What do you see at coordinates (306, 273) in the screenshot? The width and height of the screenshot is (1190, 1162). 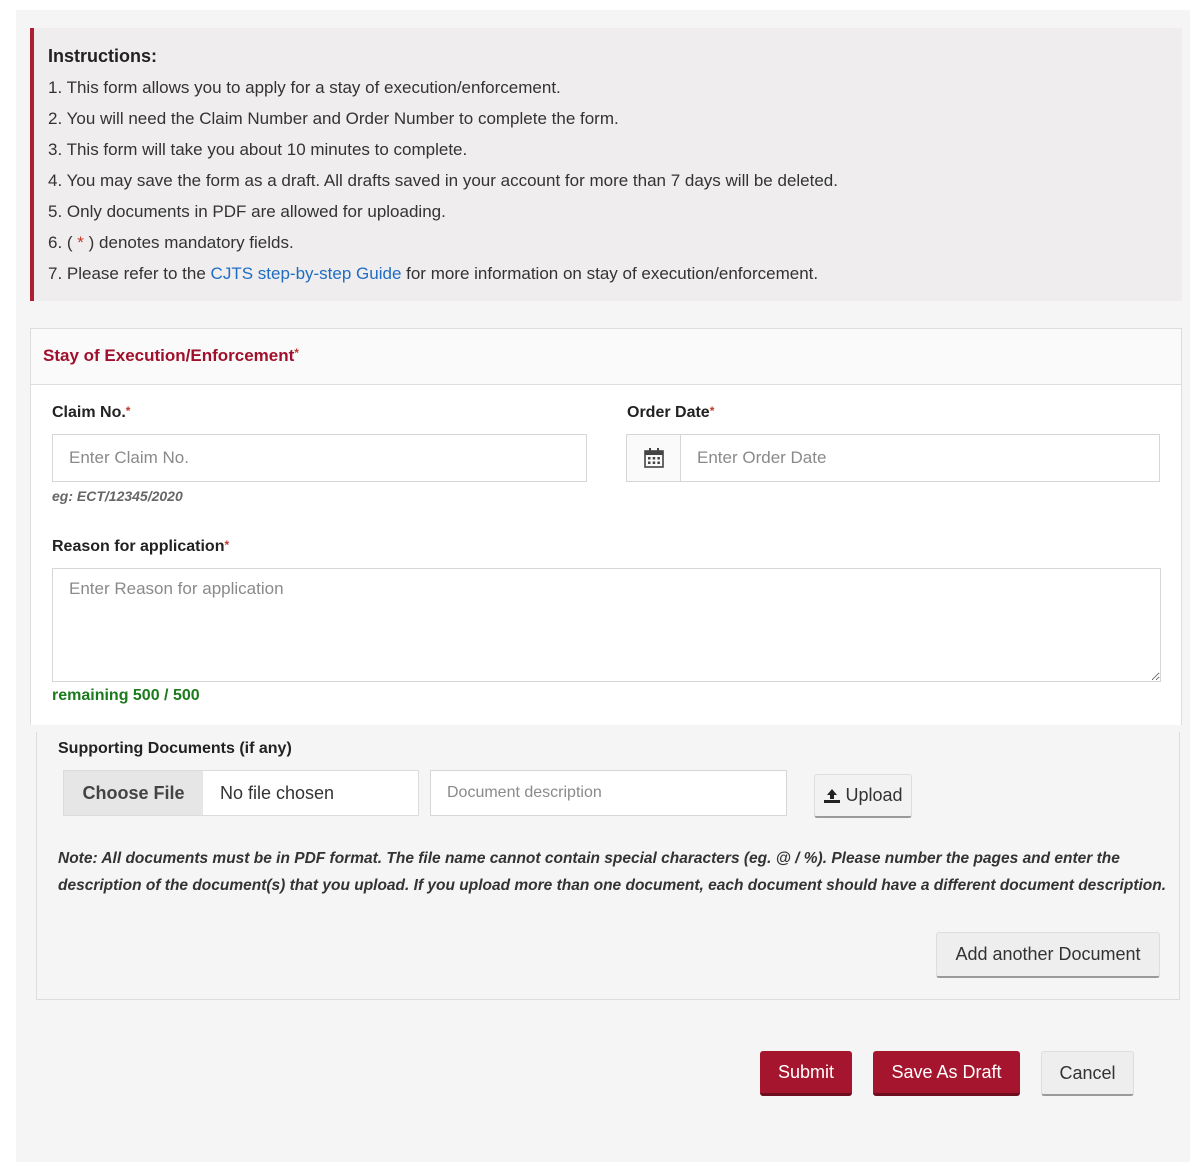 I see `guide-link: CJTS step-by-step Guide` at bounding box center [306, 273].